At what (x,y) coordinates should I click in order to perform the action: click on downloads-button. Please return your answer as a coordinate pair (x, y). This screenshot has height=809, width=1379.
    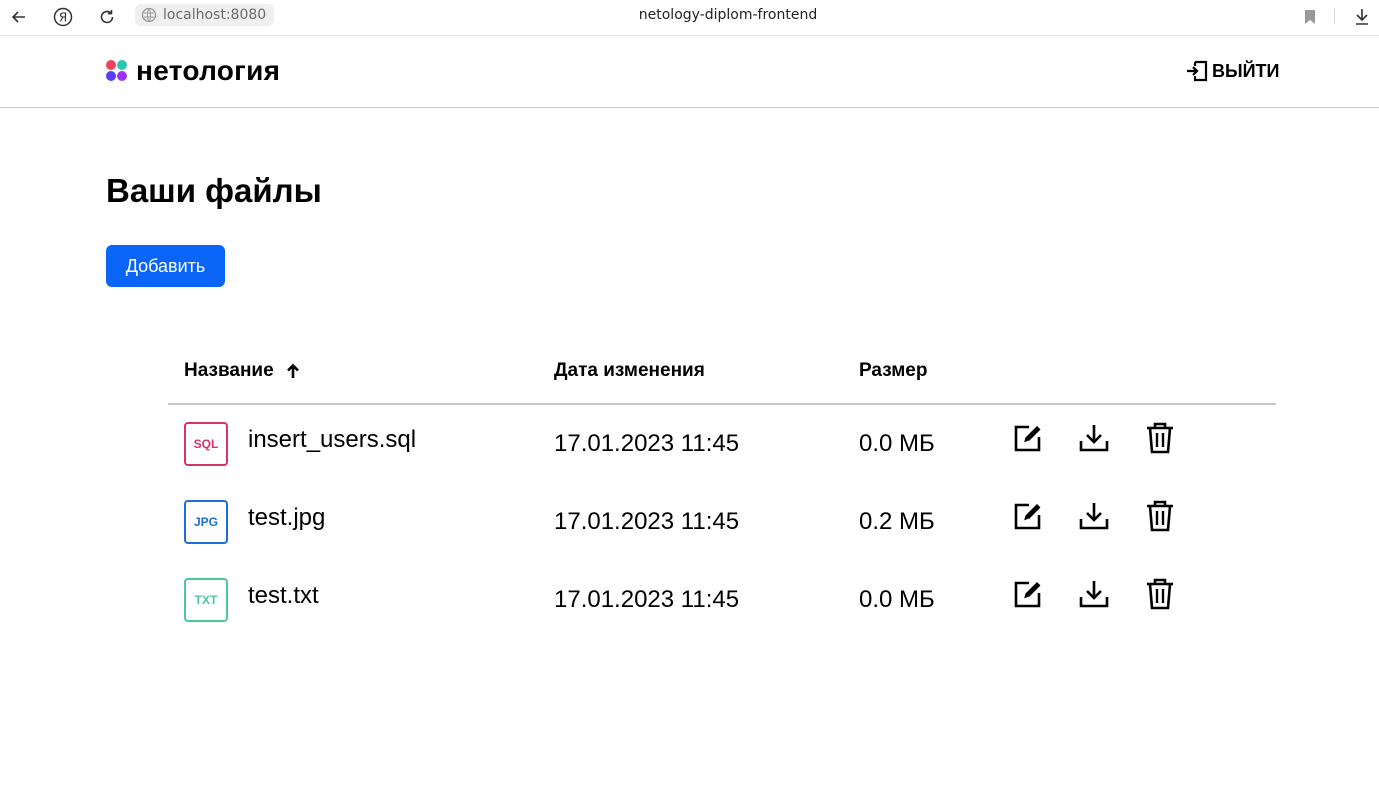
    Looking at the image, I should click on (1362, 17).